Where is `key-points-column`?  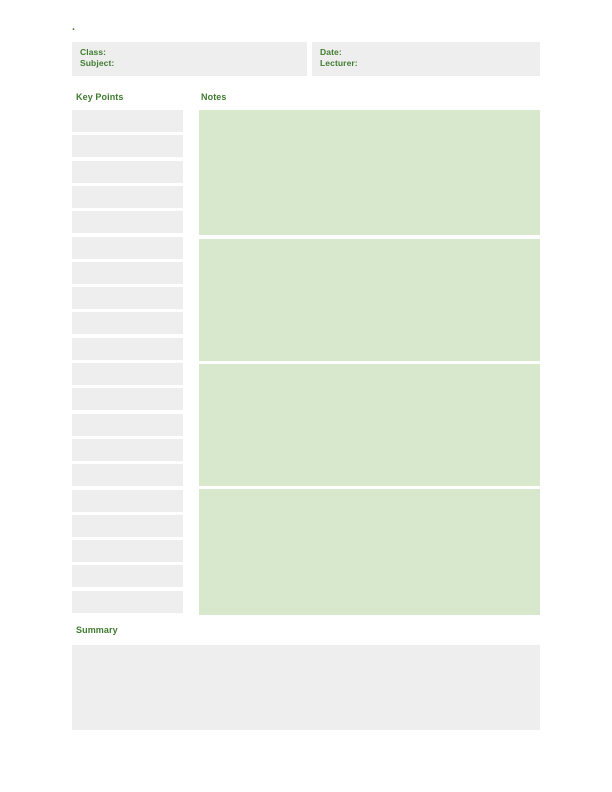
key-points-column is located at coordinates (127, 362).